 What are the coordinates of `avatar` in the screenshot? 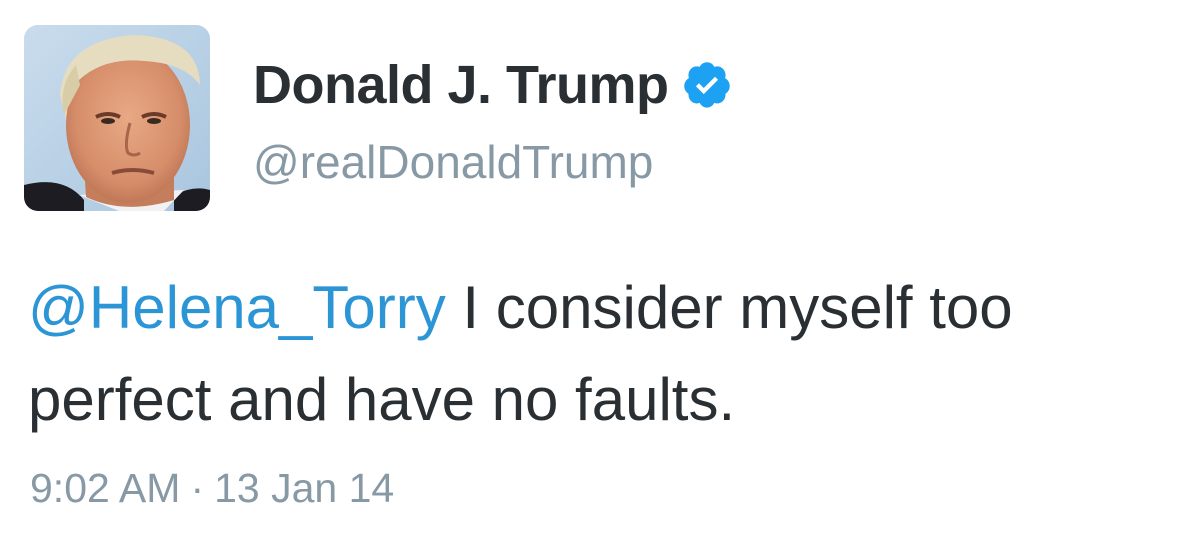 It's located at (117, 118).